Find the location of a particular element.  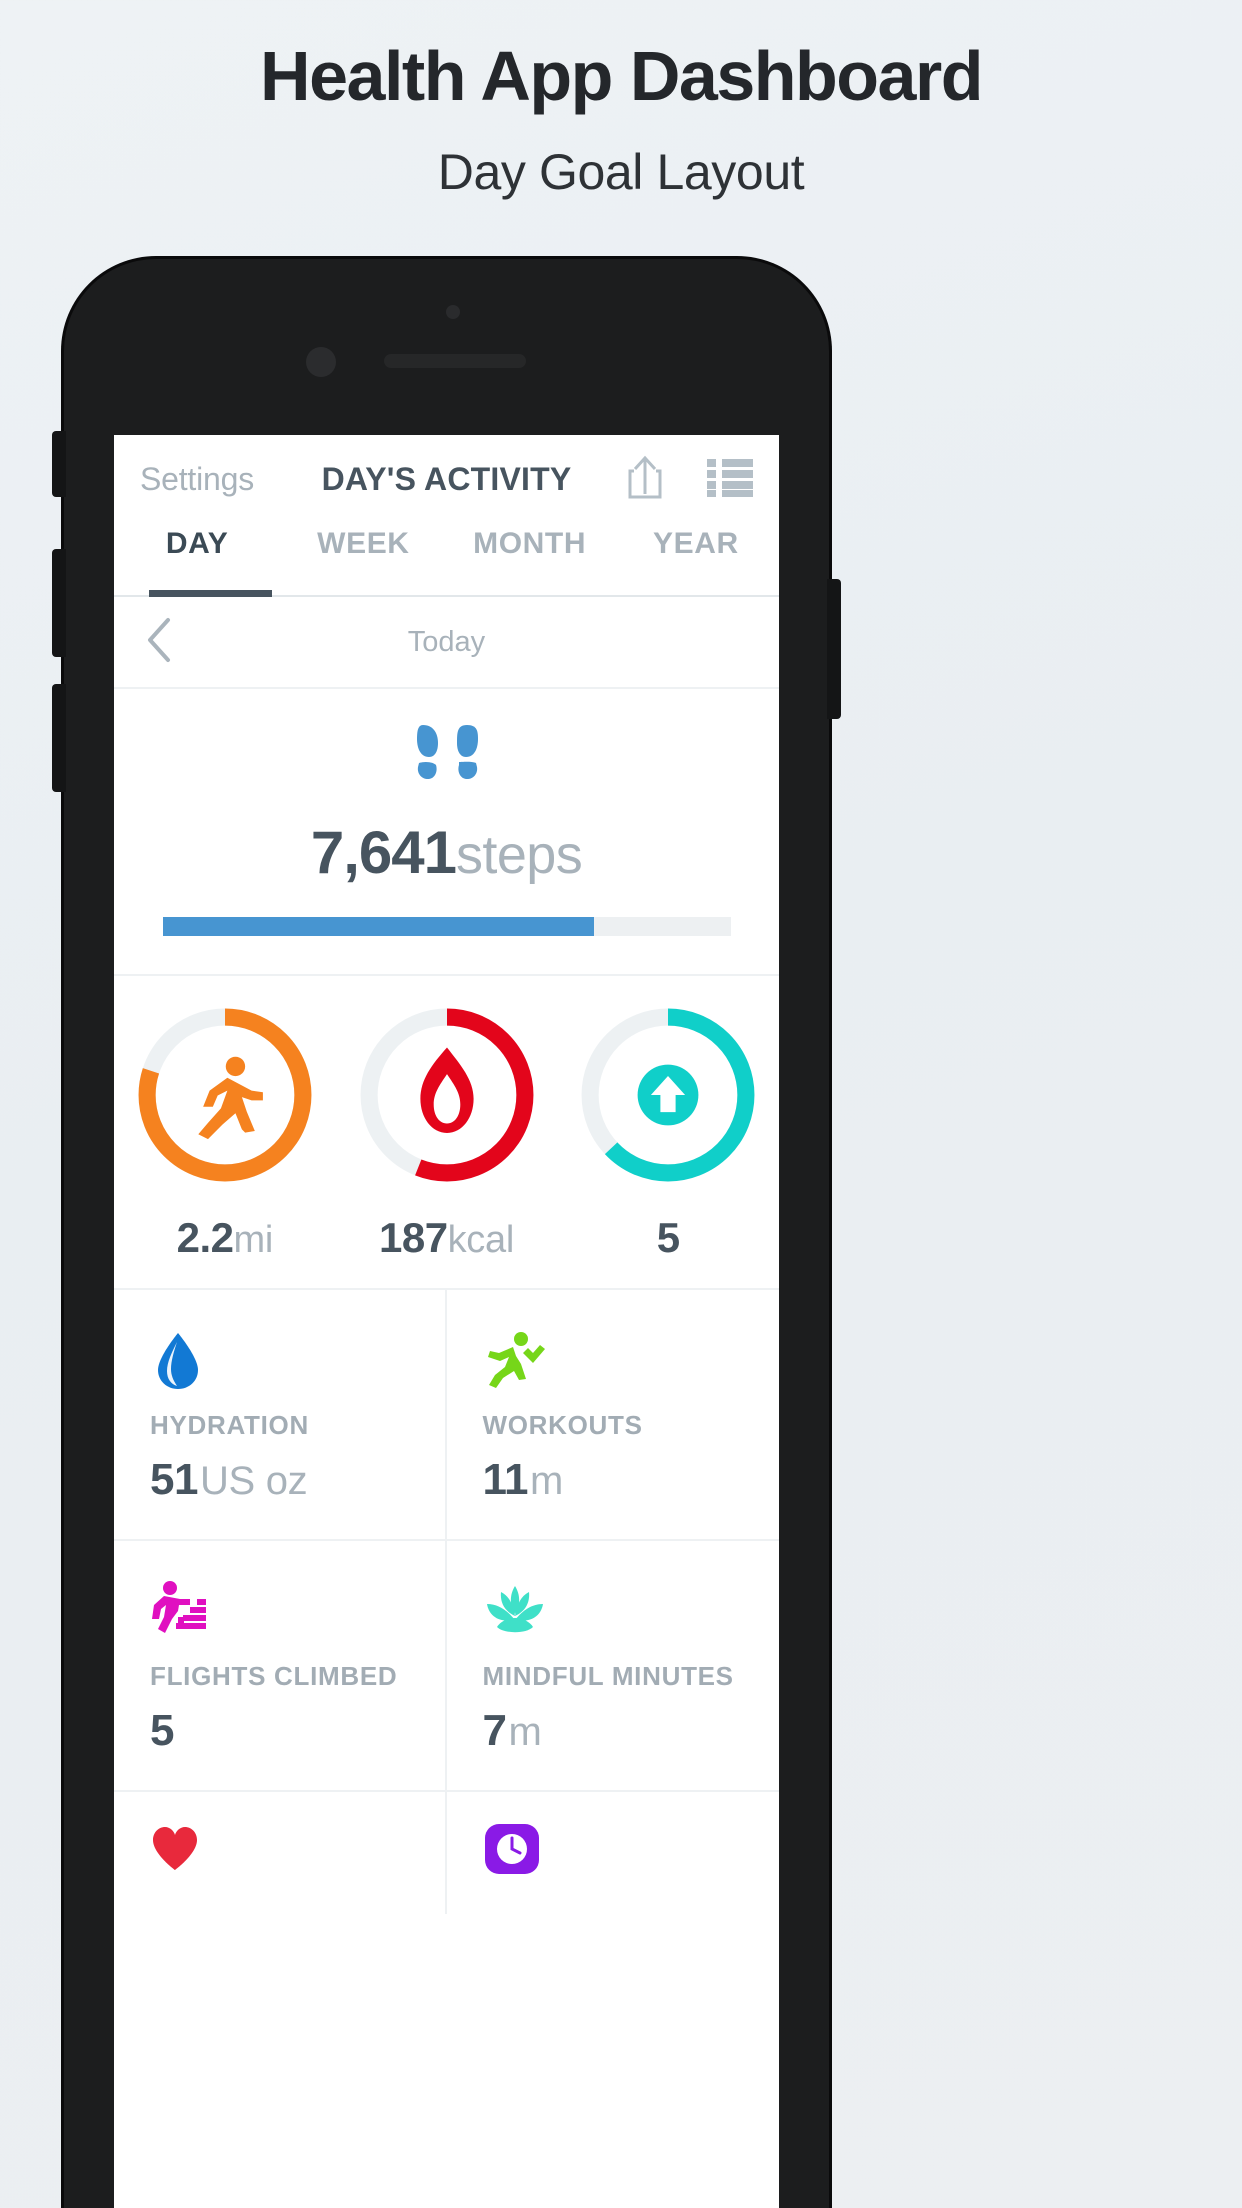

calories-label: 187 kcal is located at coordinates (446, 1238).